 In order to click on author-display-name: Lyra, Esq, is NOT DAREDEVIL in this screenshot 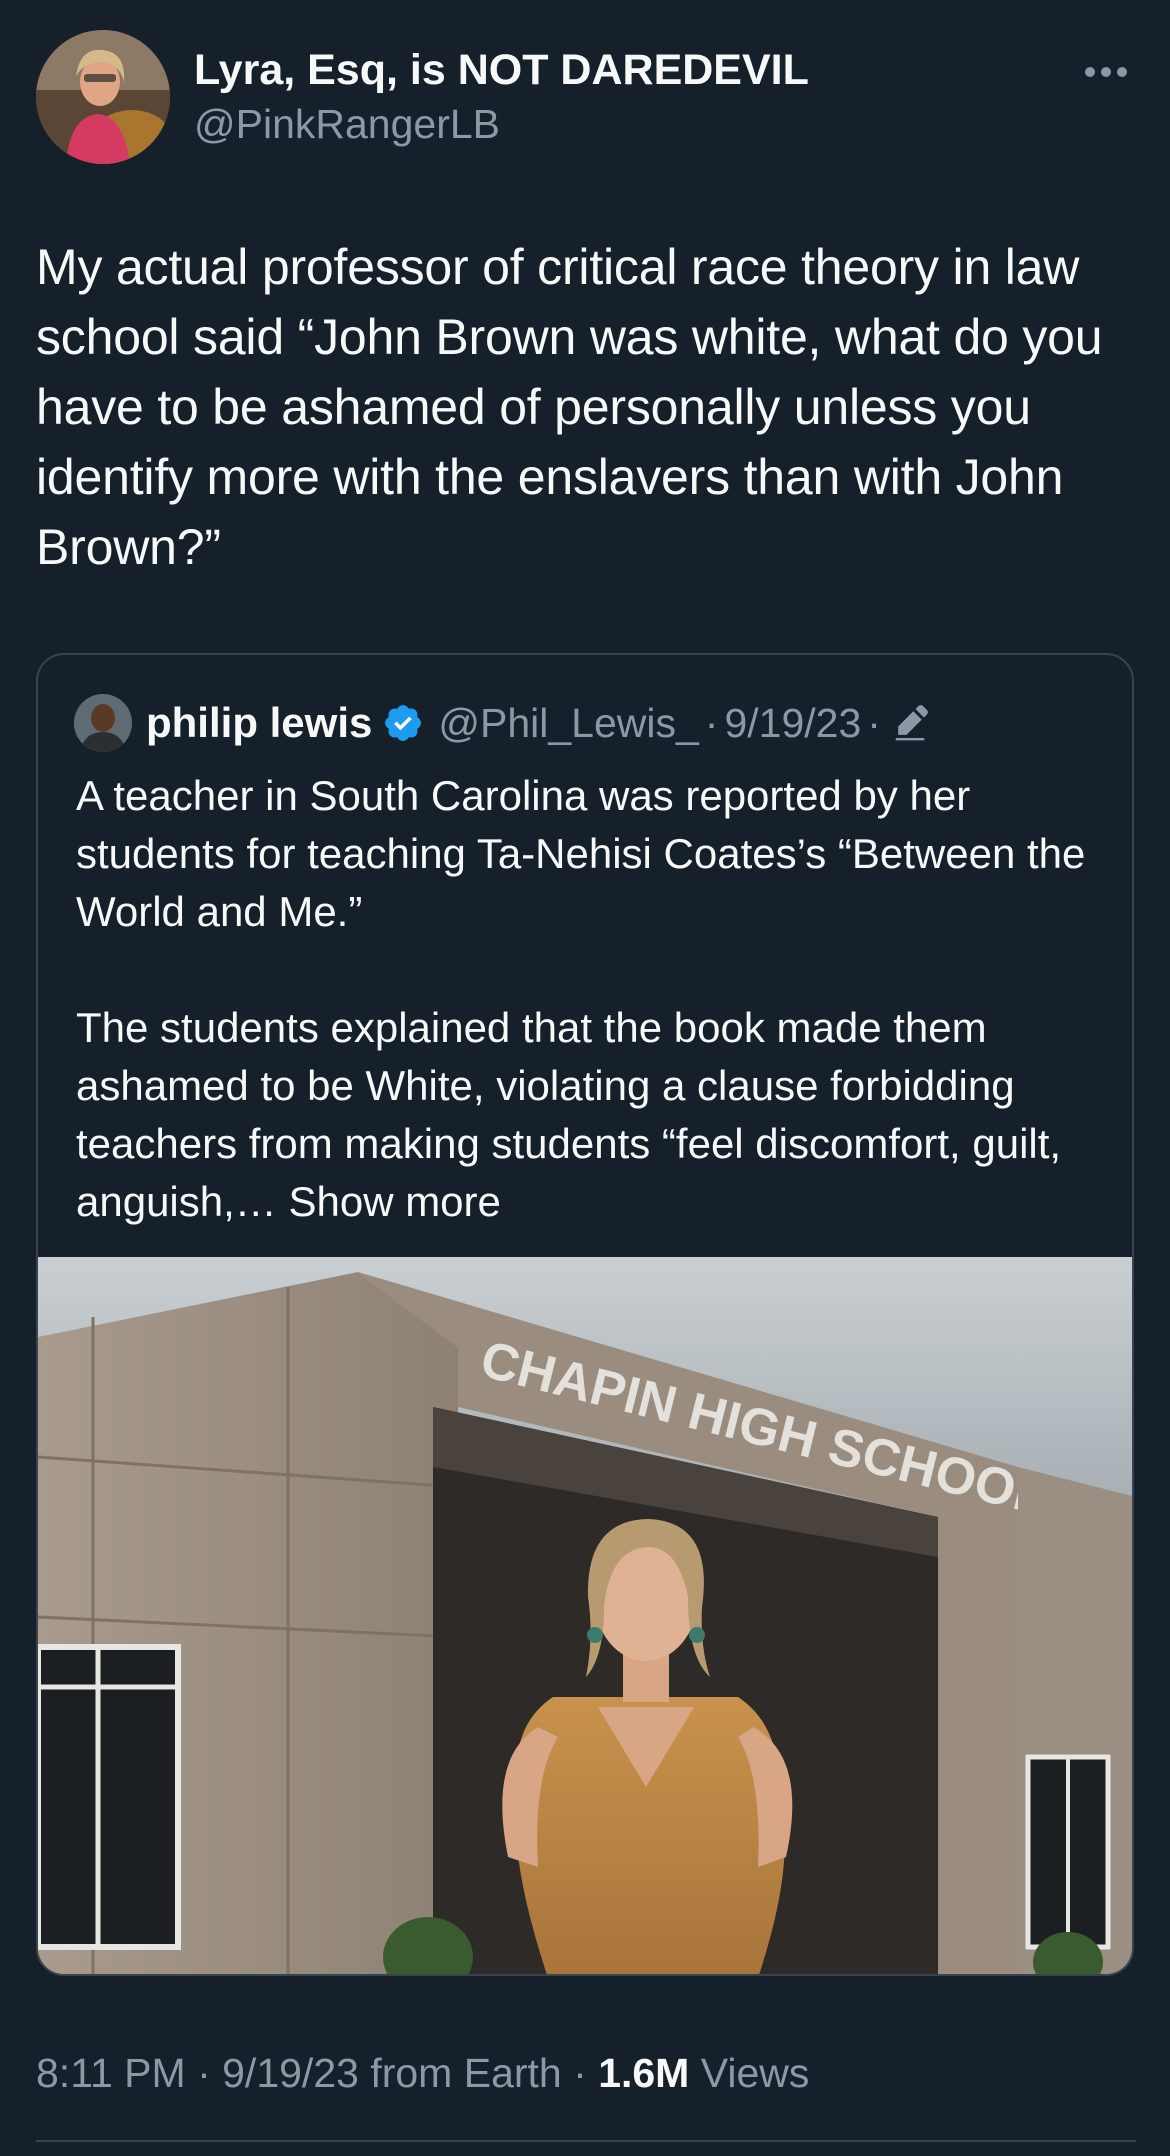, I will do `click(501, 70)`.